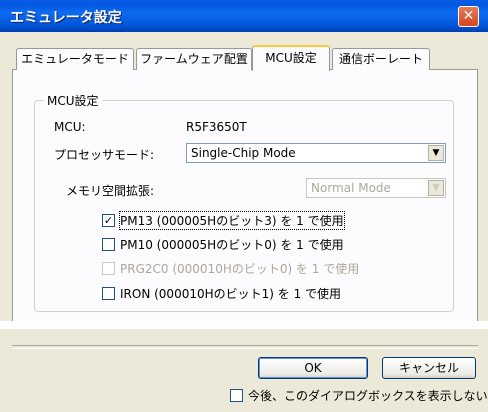 This screenshot has height=412, width=488. Describe the element at coordinates (236, 395) in the screenshot. I see `dont-show-checkbox` at that location.